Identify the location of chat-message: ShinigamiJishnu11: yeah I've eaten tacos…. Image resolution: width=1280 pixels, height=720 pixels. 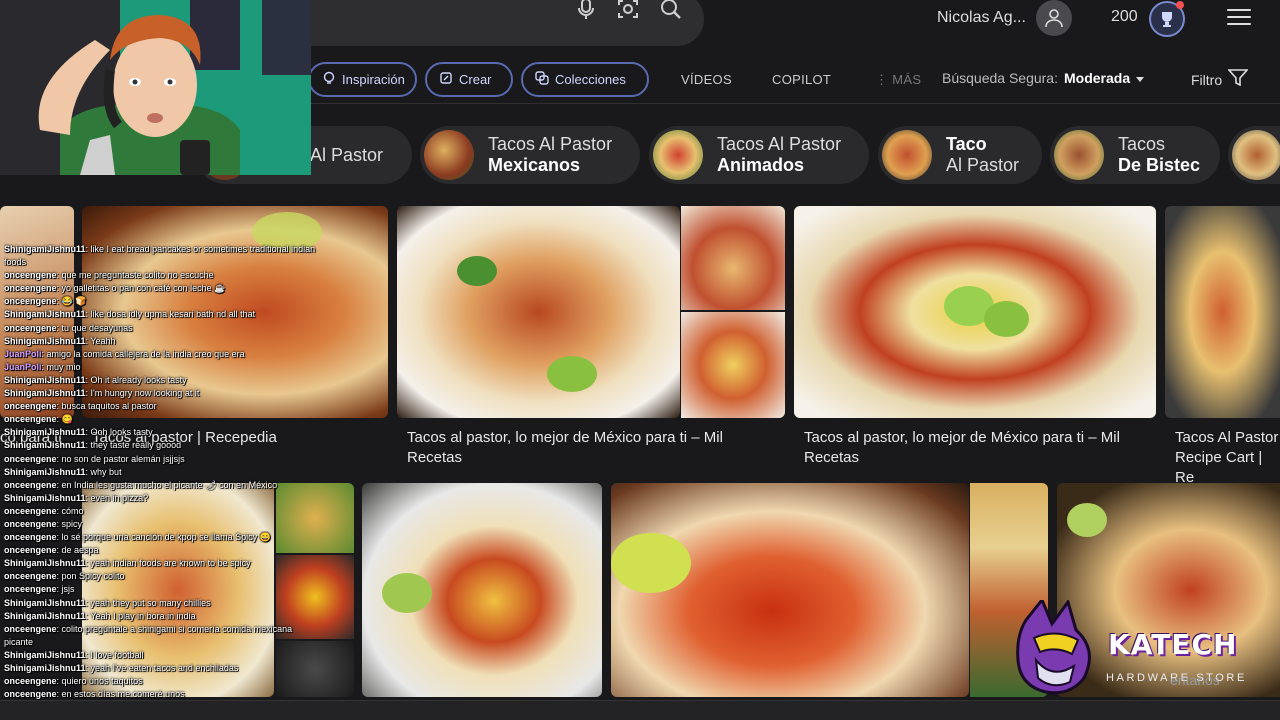
(121, 668).